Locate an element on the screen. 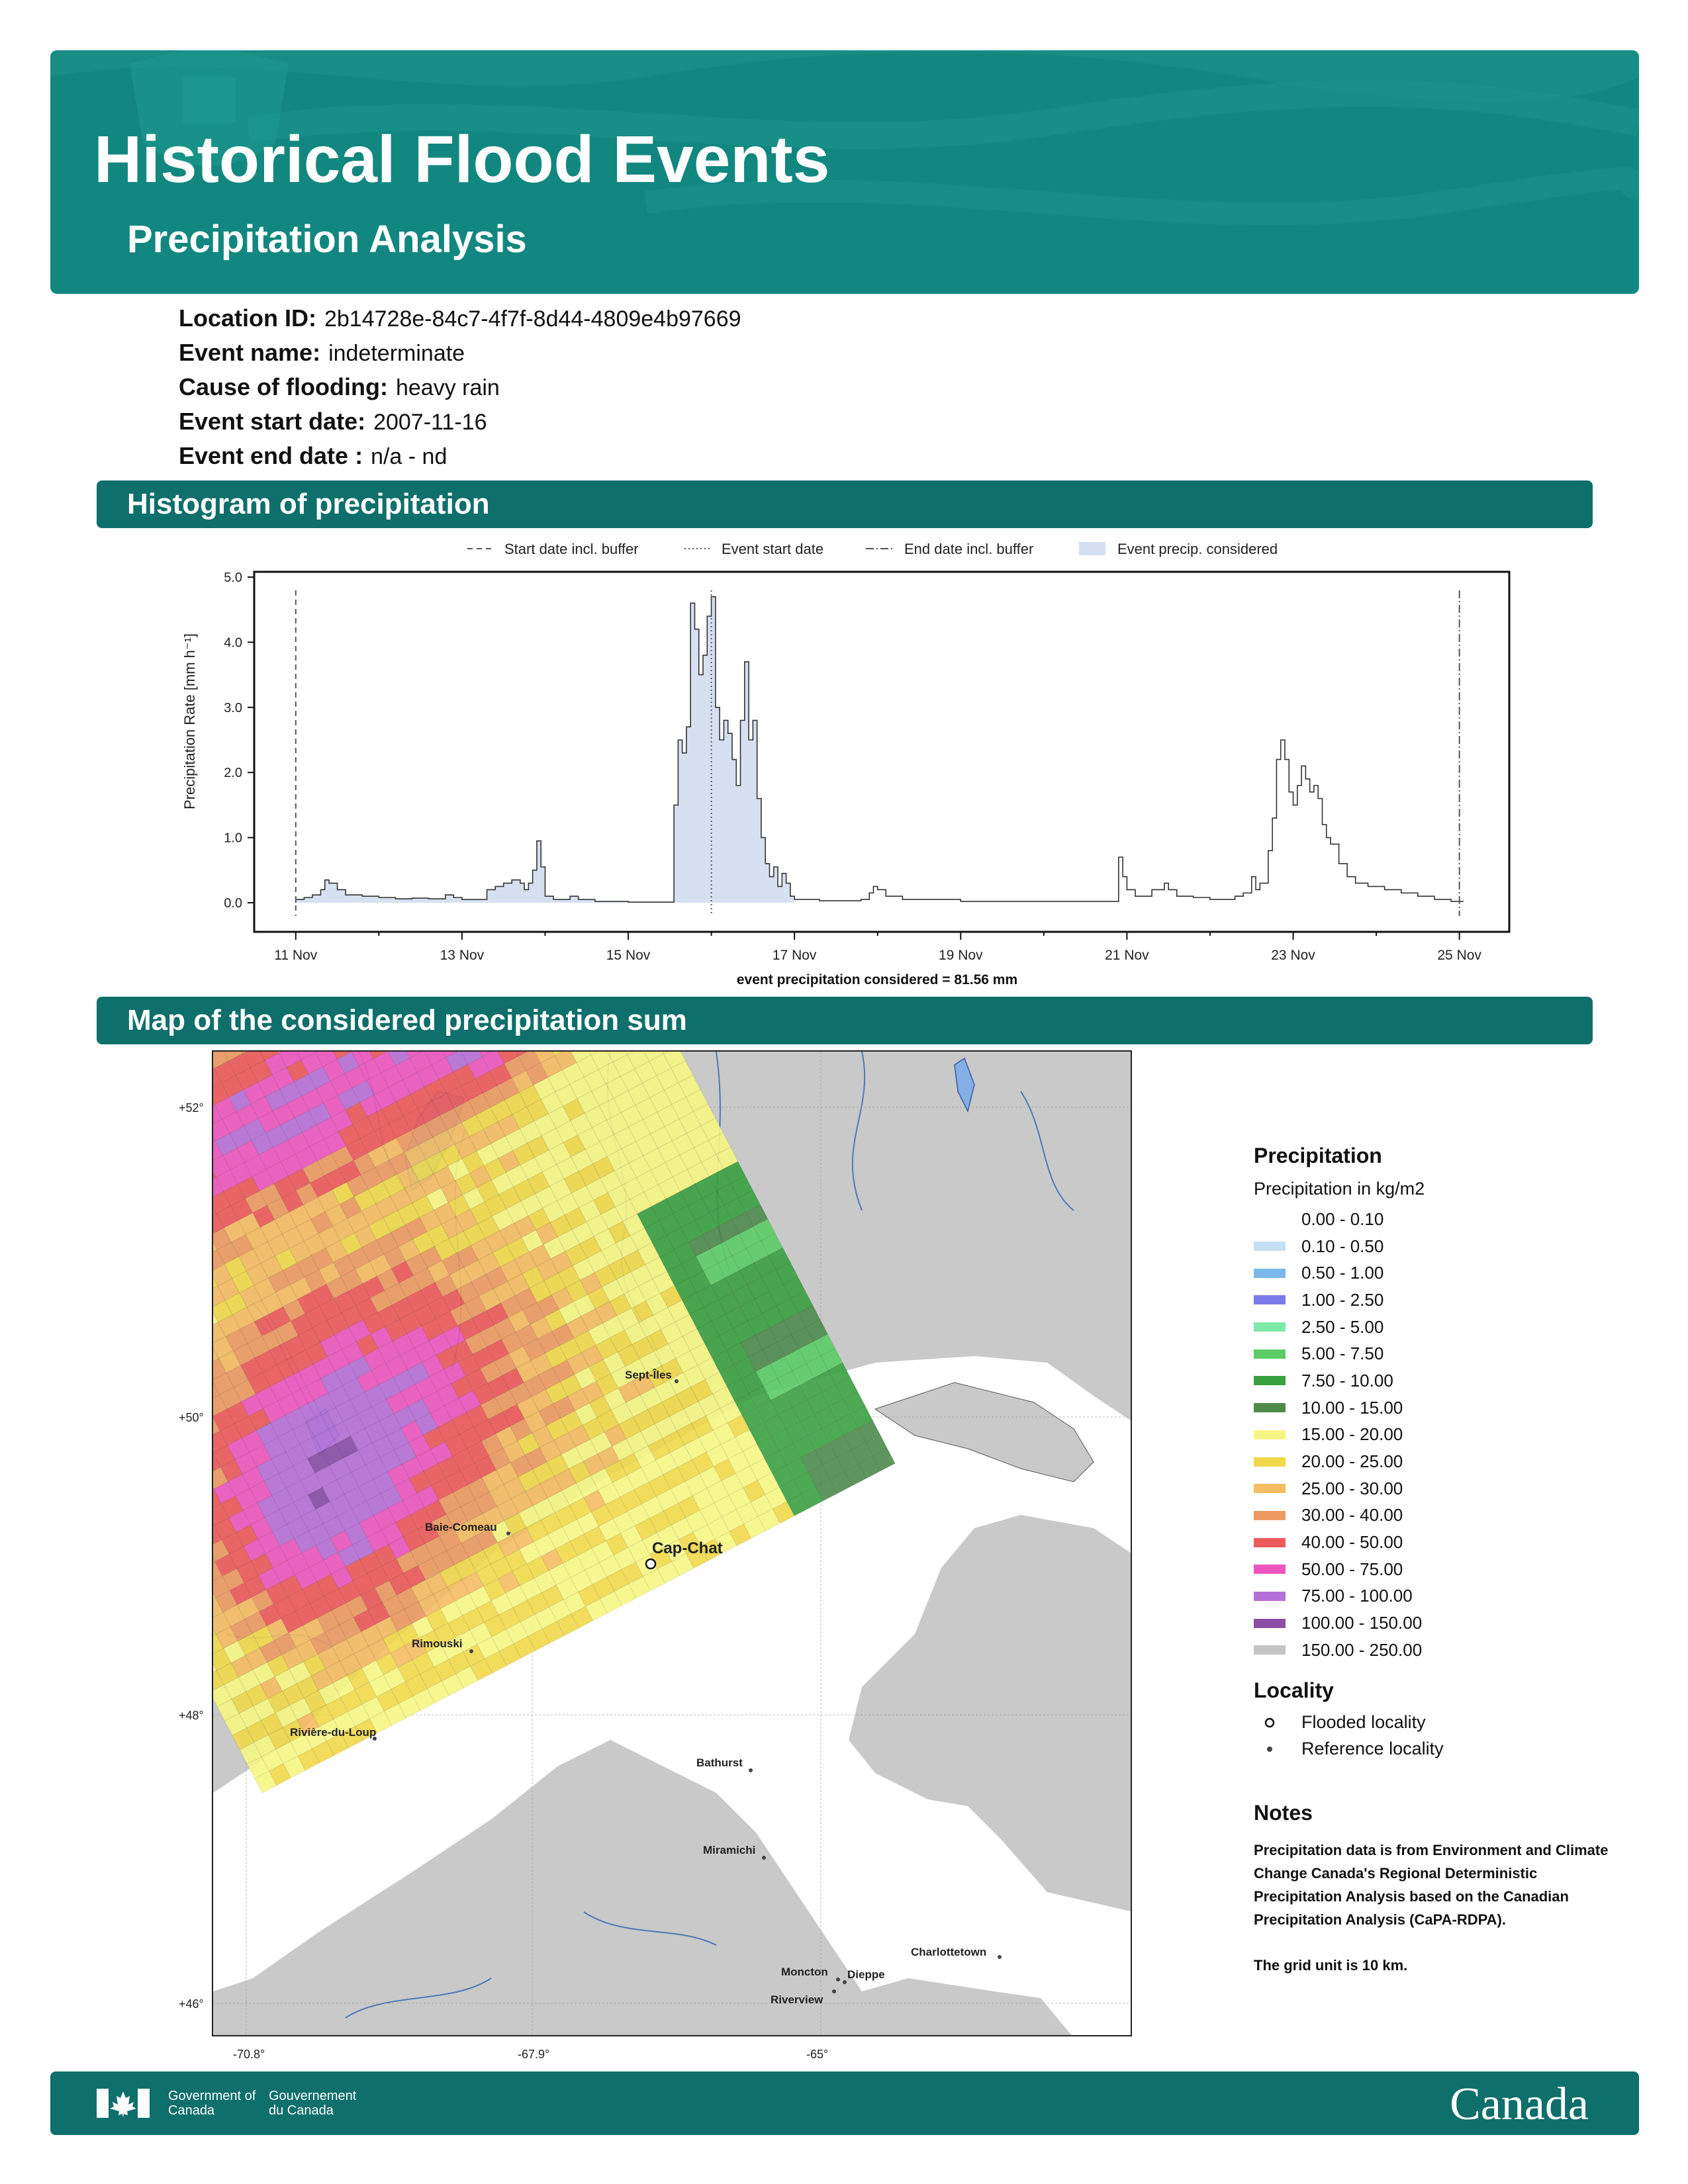 Image resolution: width=1688 pixels, height=2184 pixels. lat-label: +46° is located at coordinates (191, 2004).